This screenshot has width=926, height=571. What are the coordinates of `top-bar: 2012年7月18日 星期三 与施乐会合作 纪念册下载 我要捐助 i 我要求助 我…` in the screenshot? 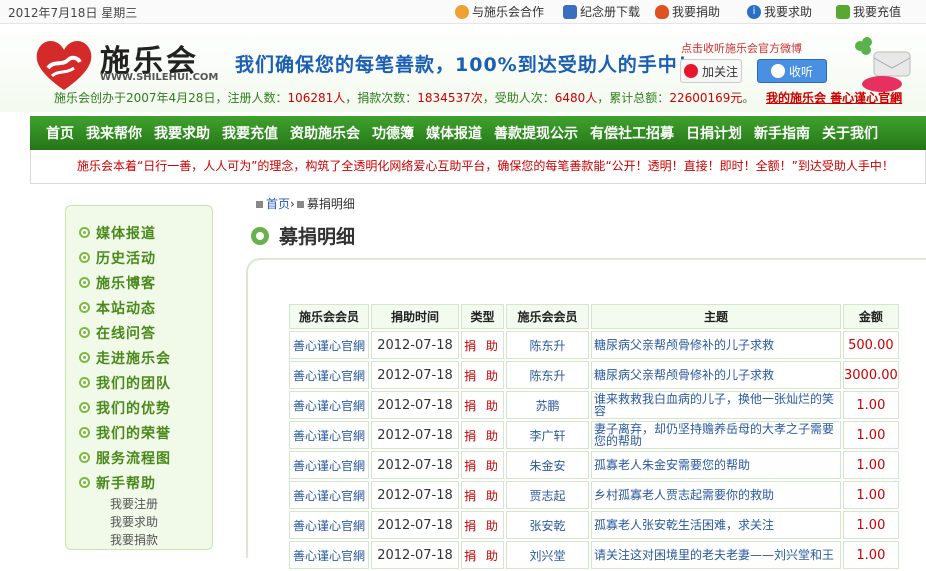 It's located at (463, 12).